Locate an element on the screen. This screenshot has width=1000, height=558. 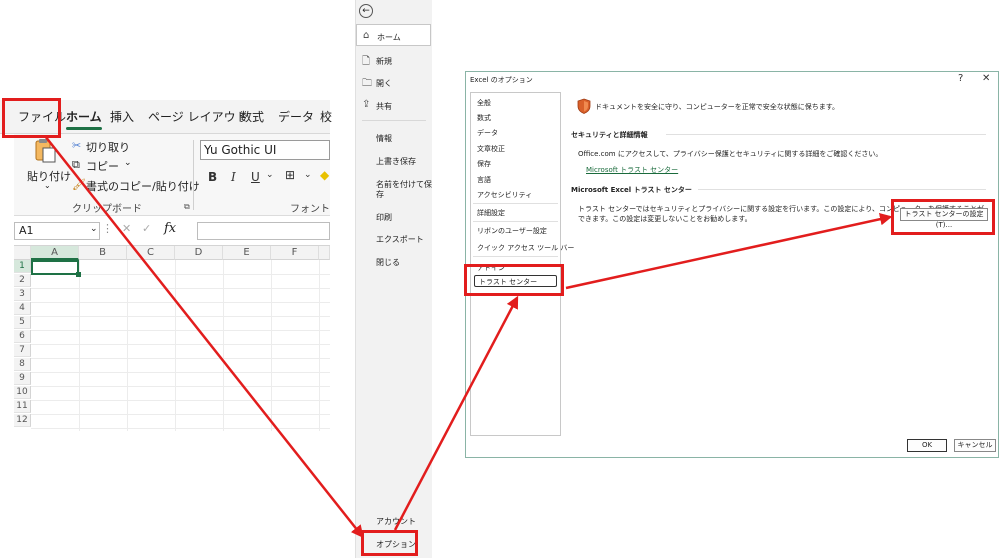
arrow-options-to-trust-center is located at coordinates (456, 413).